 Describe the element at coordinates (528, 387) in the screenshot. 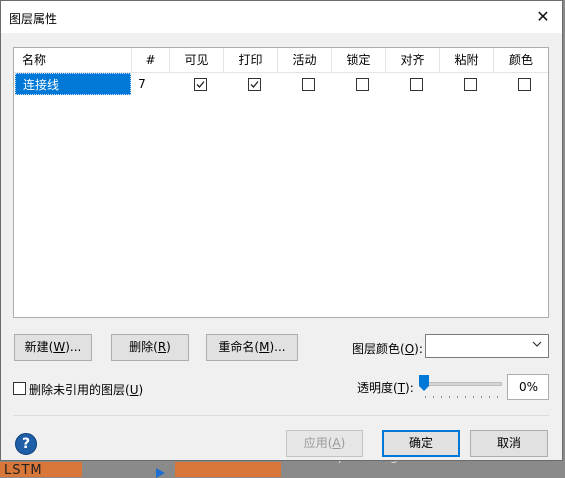

I see `transparency-value-field: 0%` at that location.